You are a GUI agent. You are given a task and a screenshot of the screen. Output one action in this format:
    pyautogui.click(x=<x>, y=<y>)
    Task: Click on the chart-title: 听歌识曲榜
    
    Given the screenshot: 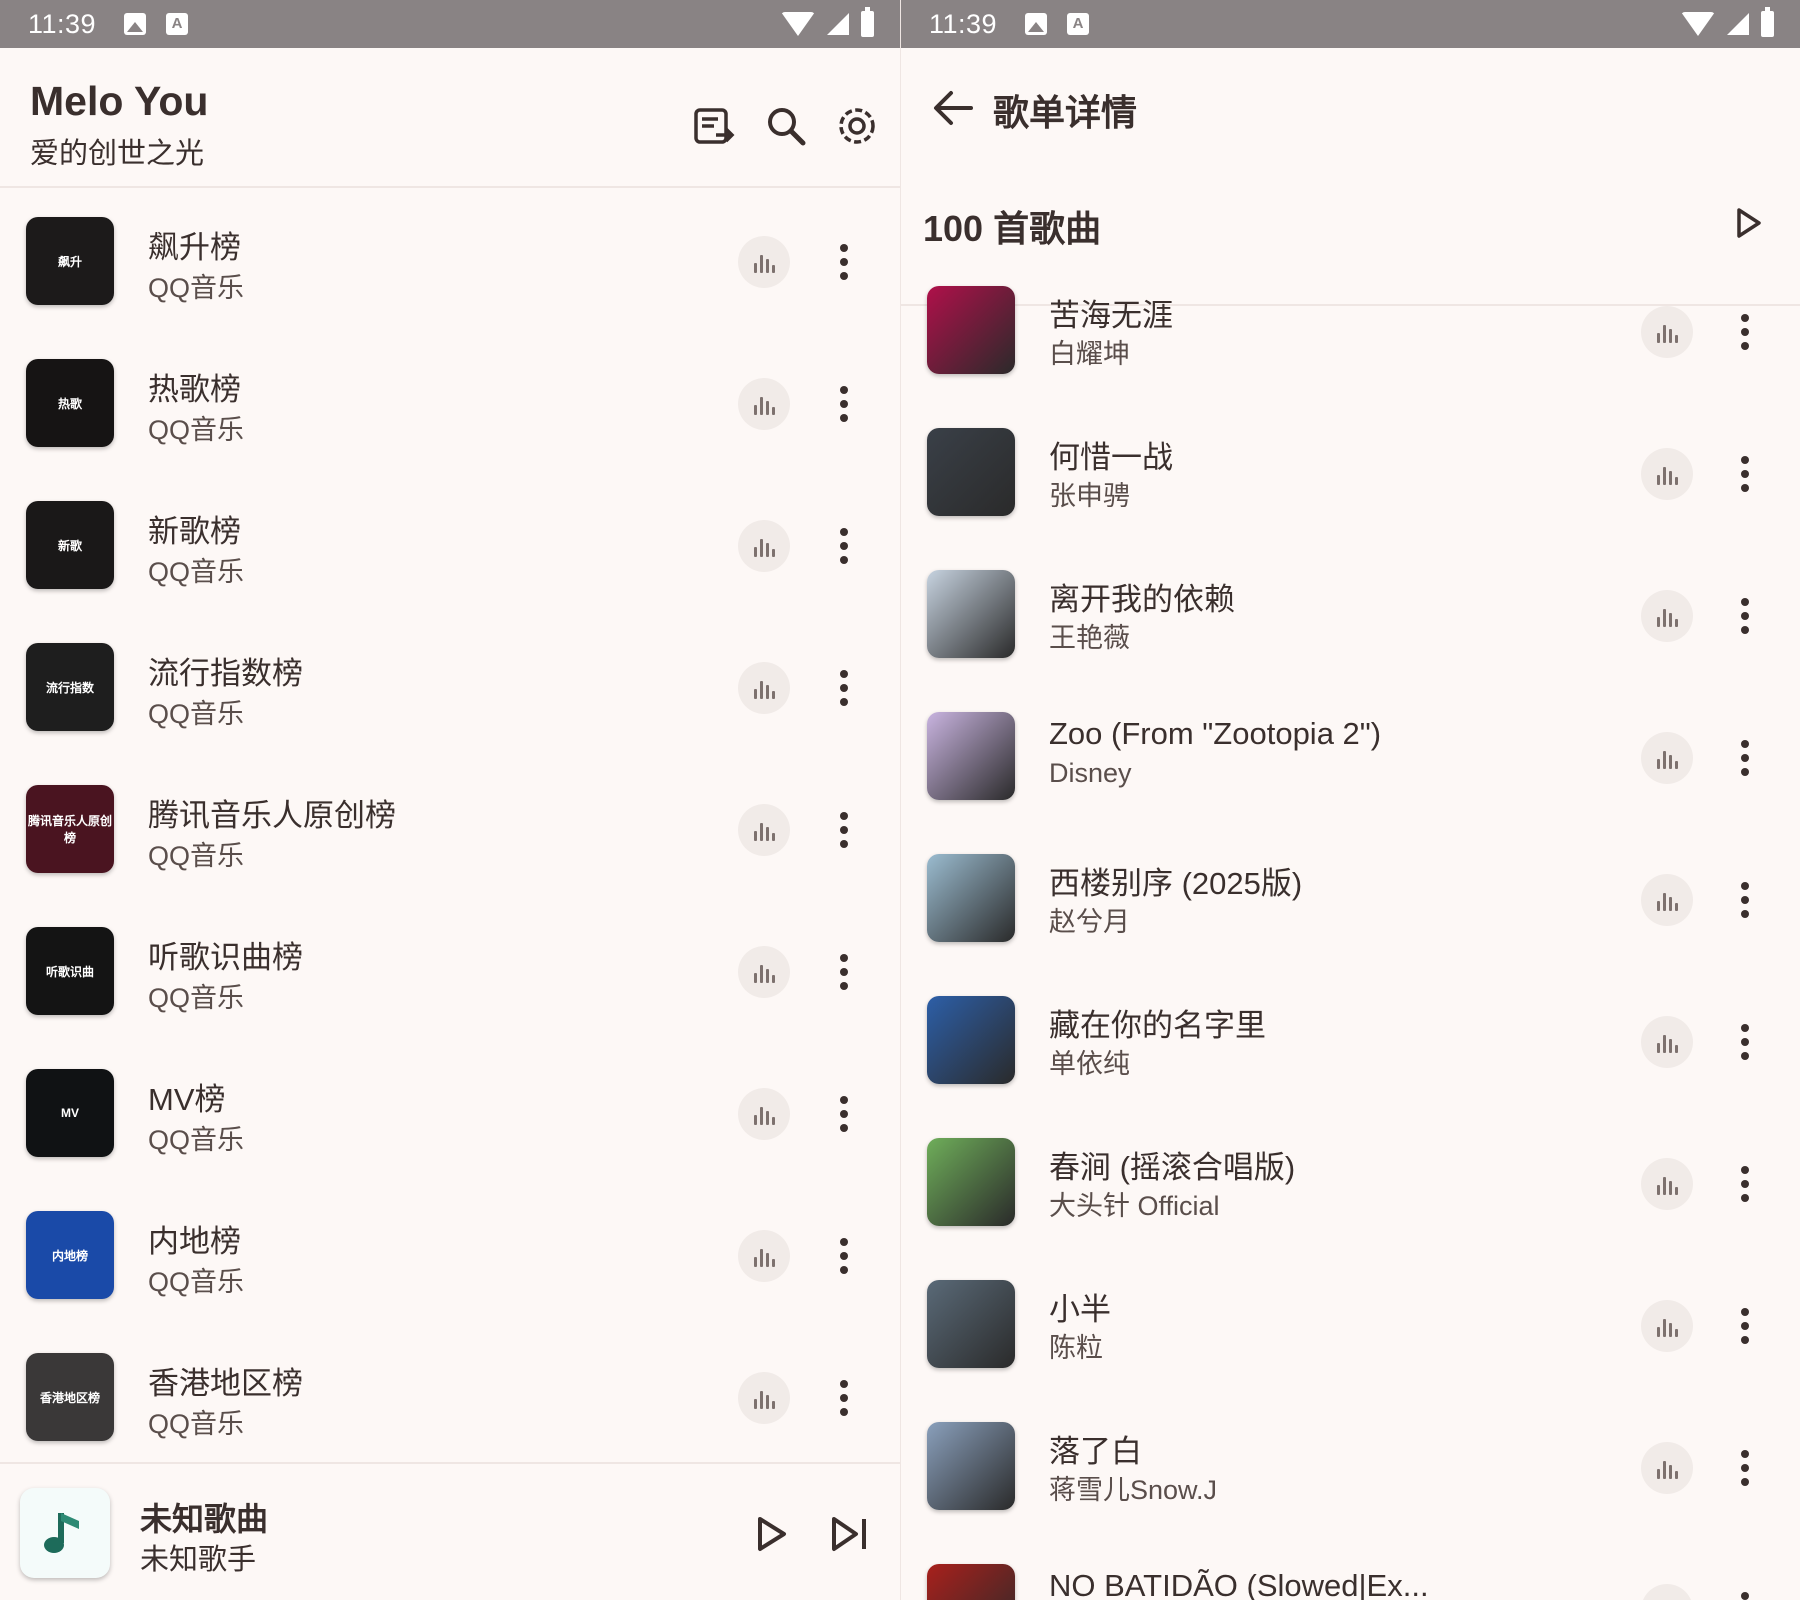 What is the action you would take?
    pyautogui.click(x=225, y=957)
    